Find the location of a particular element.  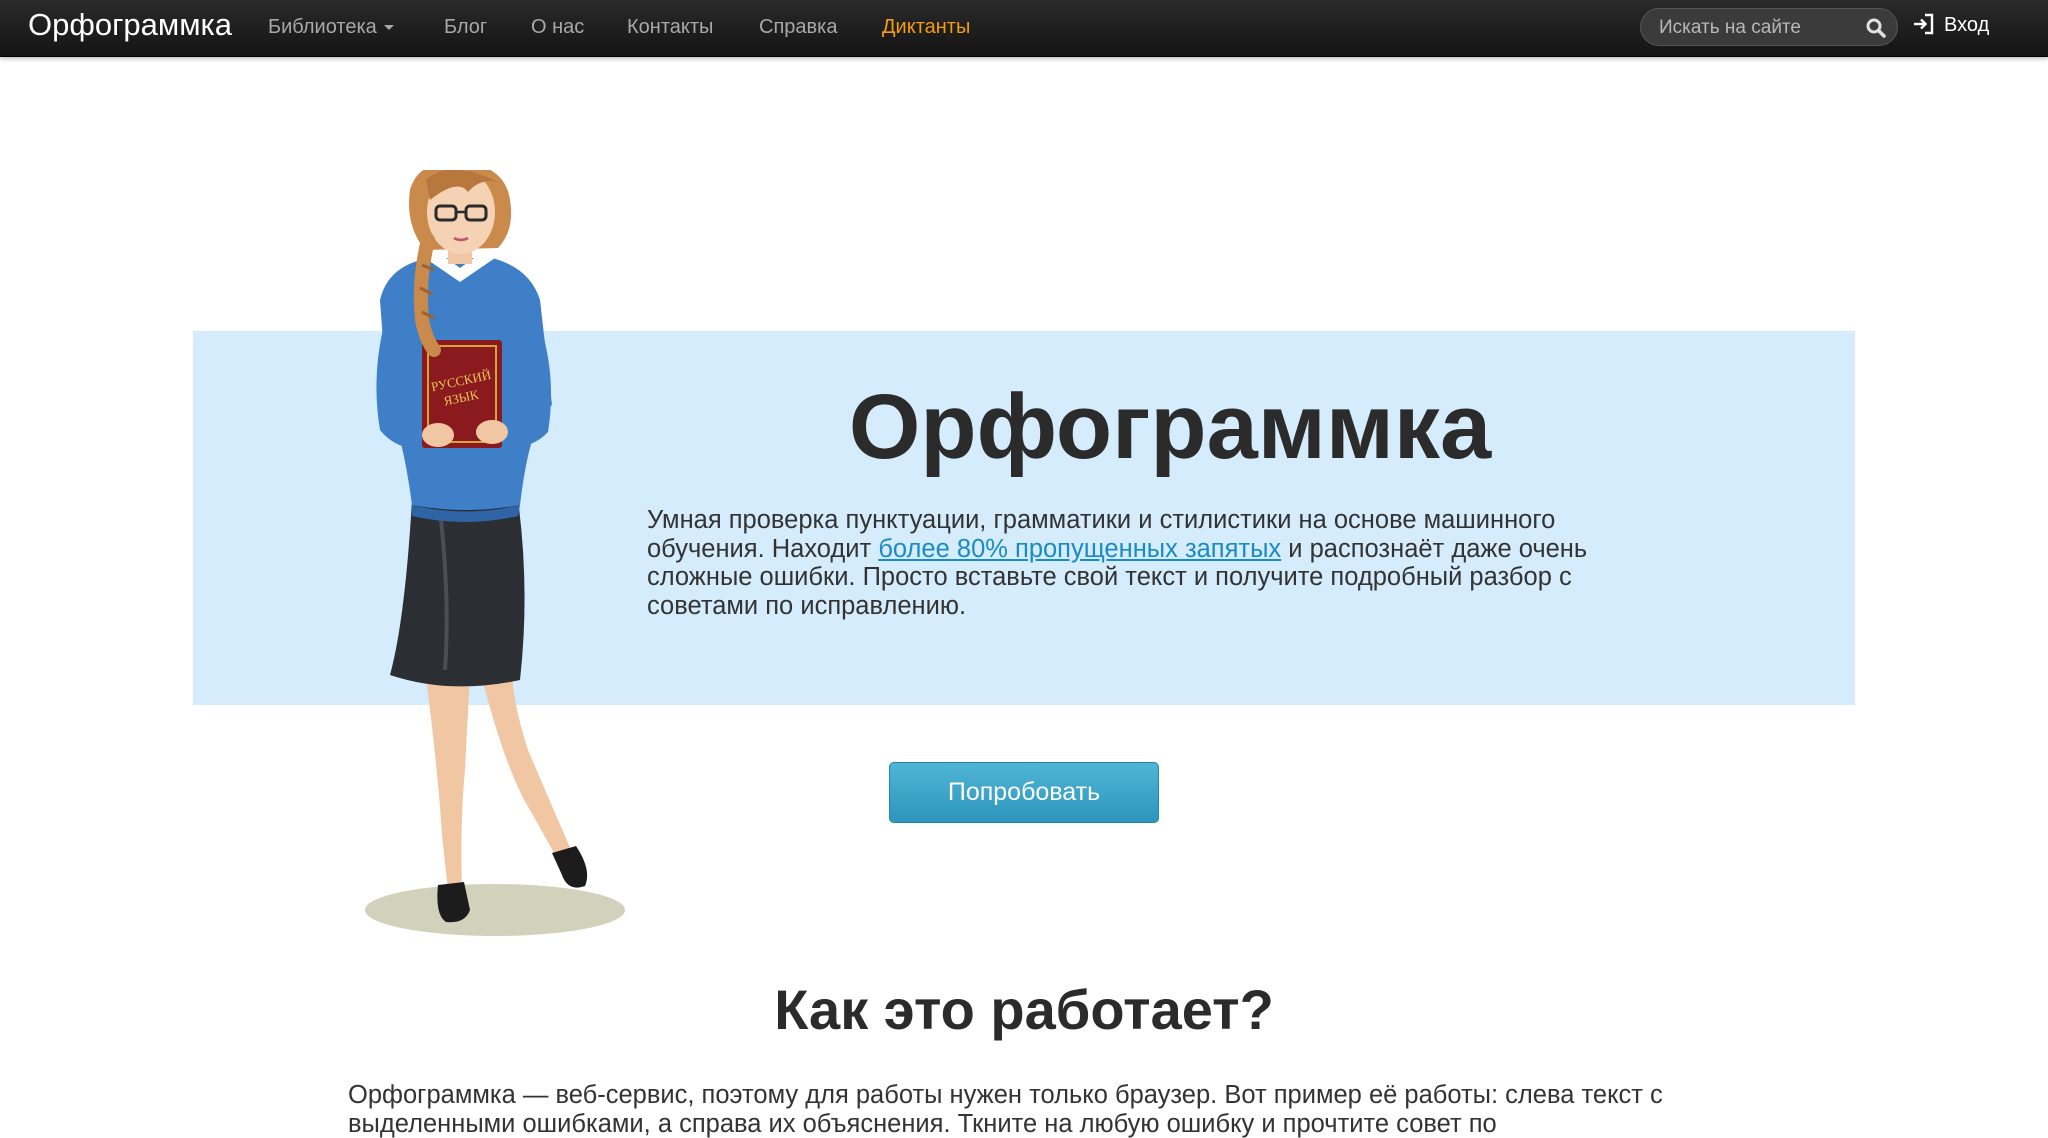

hero-title: Орфограммка is located at coordinates (1170, 427).